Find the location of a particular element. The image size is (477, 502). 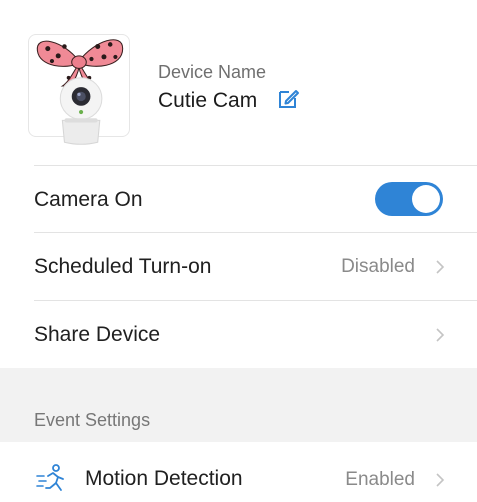

edit-name-button is located at coordinates (288, 99).